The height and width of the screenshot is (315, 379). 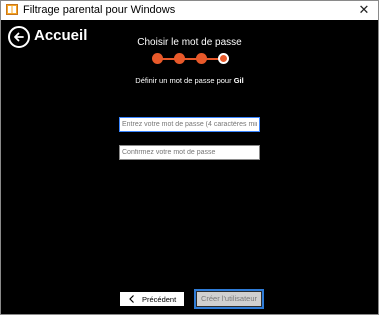 What do you see at coordinates (183, 80) in the screenshot?
I see `subtitle-prefix: Définir un mot de passe pour` at bounding box center [183, 80].